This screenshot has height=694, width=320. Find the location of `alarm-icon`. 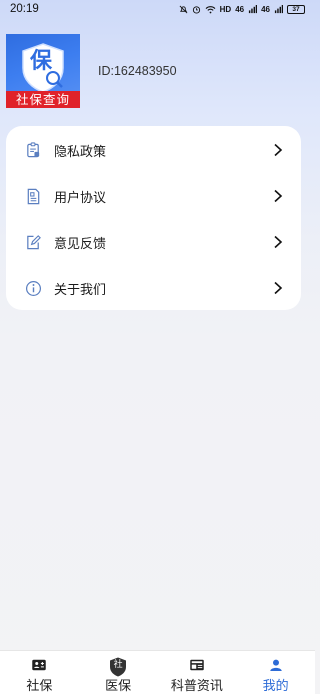

alarm-icon is located at coordinates (196, 9).